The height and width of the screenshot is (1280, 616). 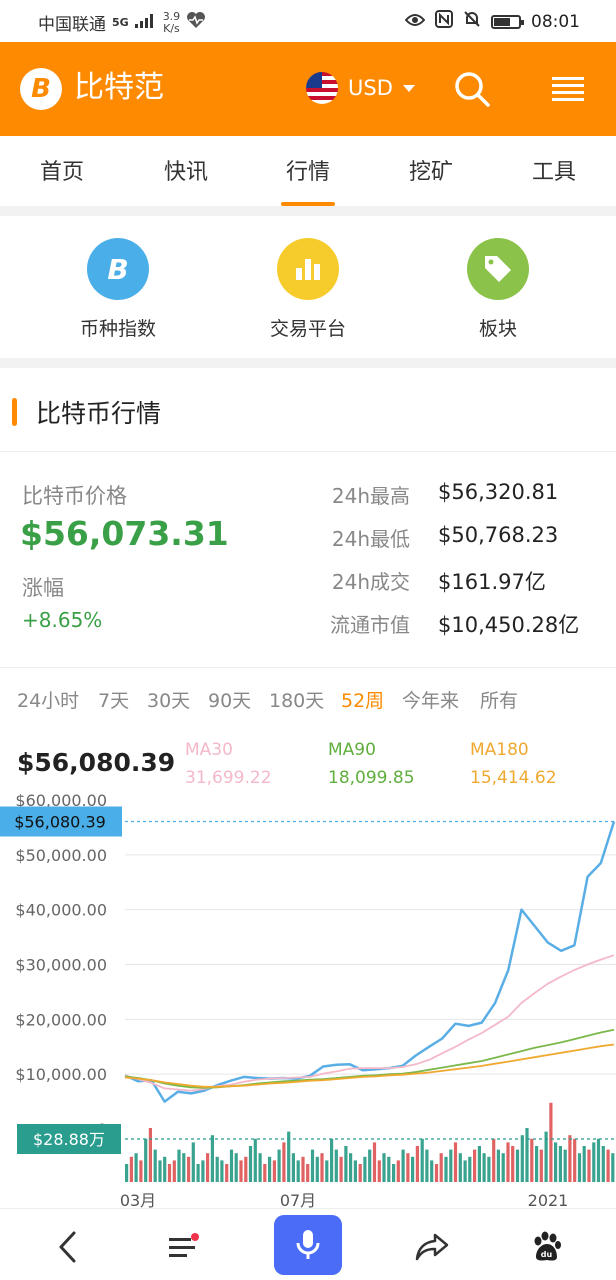 What do you see at coordinates (186, 170) in the screenshot?
I see `tab-news: 快讯` at bounding box center [186, 170].